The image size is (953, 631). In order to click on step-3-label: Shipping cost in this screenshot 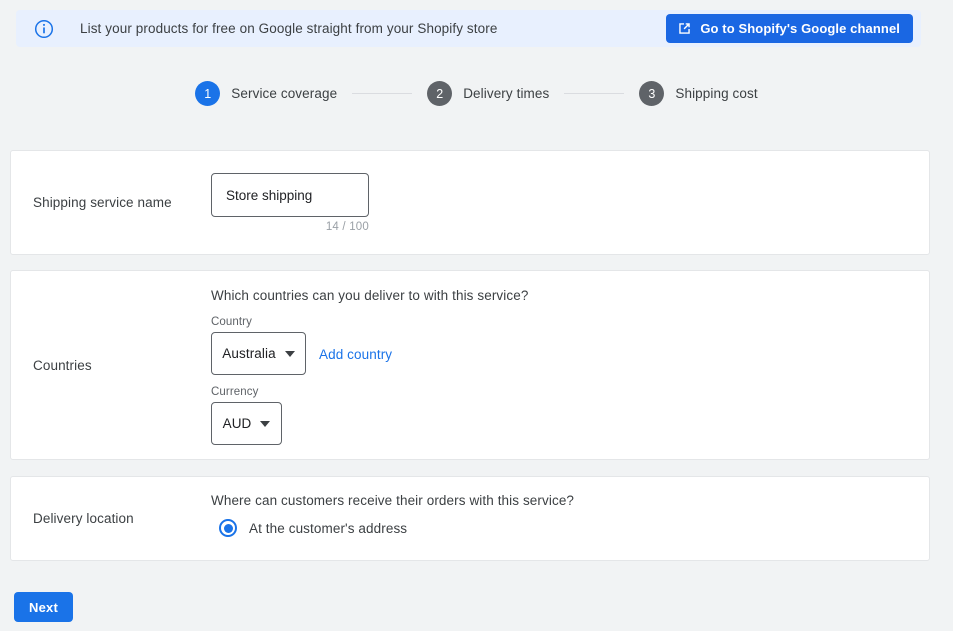, I will do `click(716, 93)`.